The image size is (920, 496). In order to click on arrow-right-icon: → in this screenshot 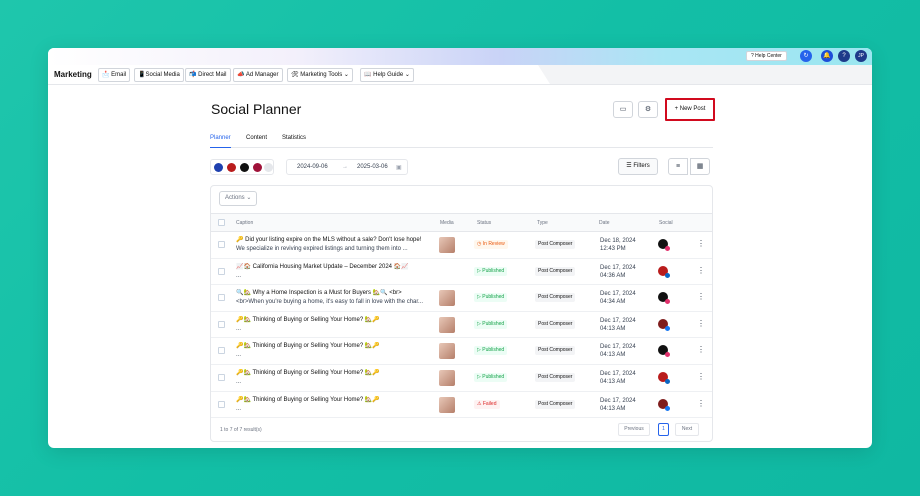, I will do `click(345, 167)`.